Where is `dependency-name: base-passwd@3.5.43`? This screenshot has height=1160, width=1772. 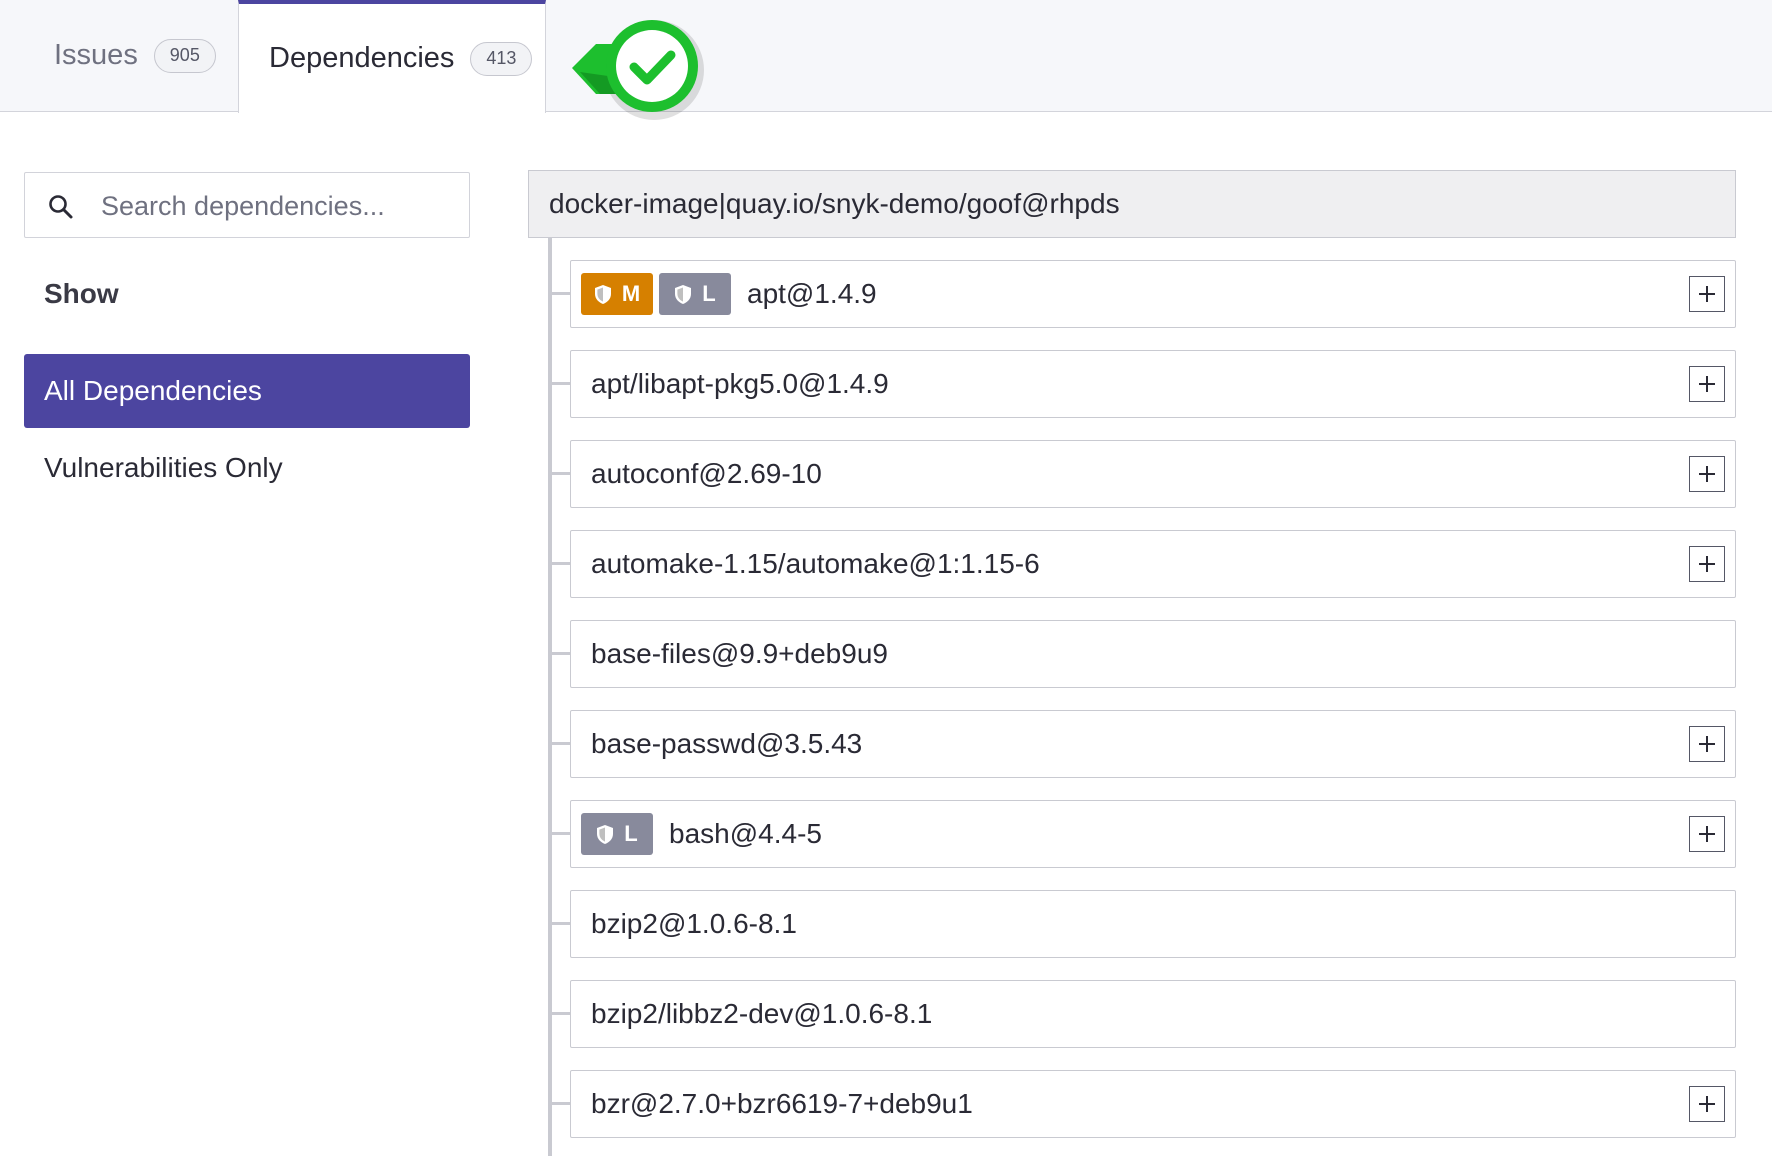
dependency-name: base-passwd@3.5.43 is located at coordinates (727, 743).